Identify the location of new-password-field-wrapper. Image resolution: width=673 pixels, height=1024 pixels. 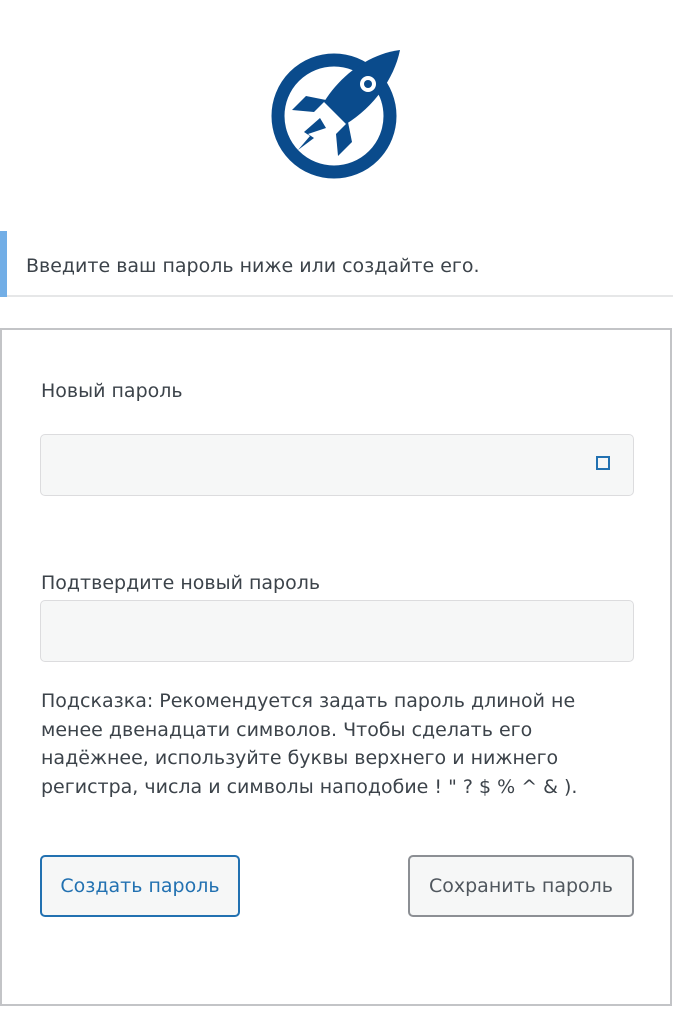
(337, 465).